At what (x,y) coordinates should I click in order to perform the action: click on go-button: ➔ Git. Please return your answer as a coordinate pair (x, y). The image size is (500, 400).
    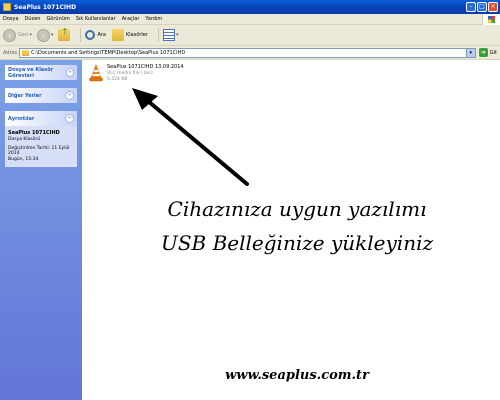
    Looking at the image, I should click on (487, 52).